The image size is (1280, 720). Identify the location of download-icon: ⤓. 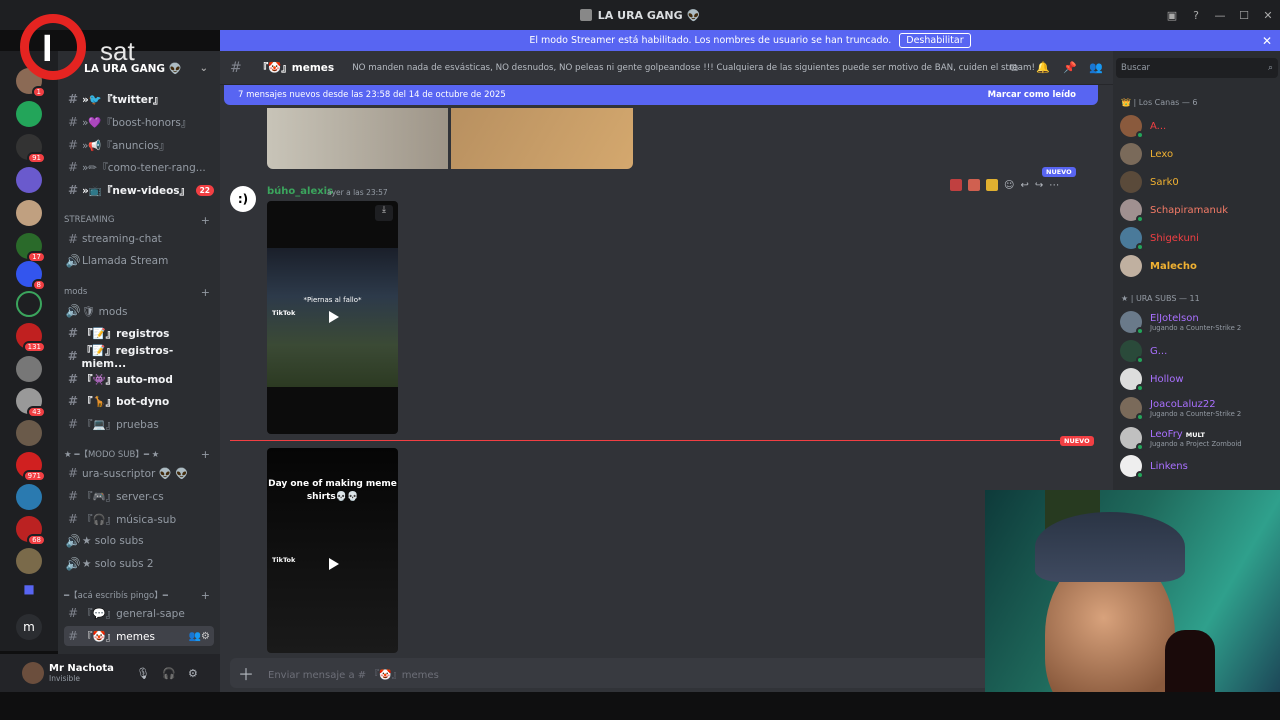
(384, 213).